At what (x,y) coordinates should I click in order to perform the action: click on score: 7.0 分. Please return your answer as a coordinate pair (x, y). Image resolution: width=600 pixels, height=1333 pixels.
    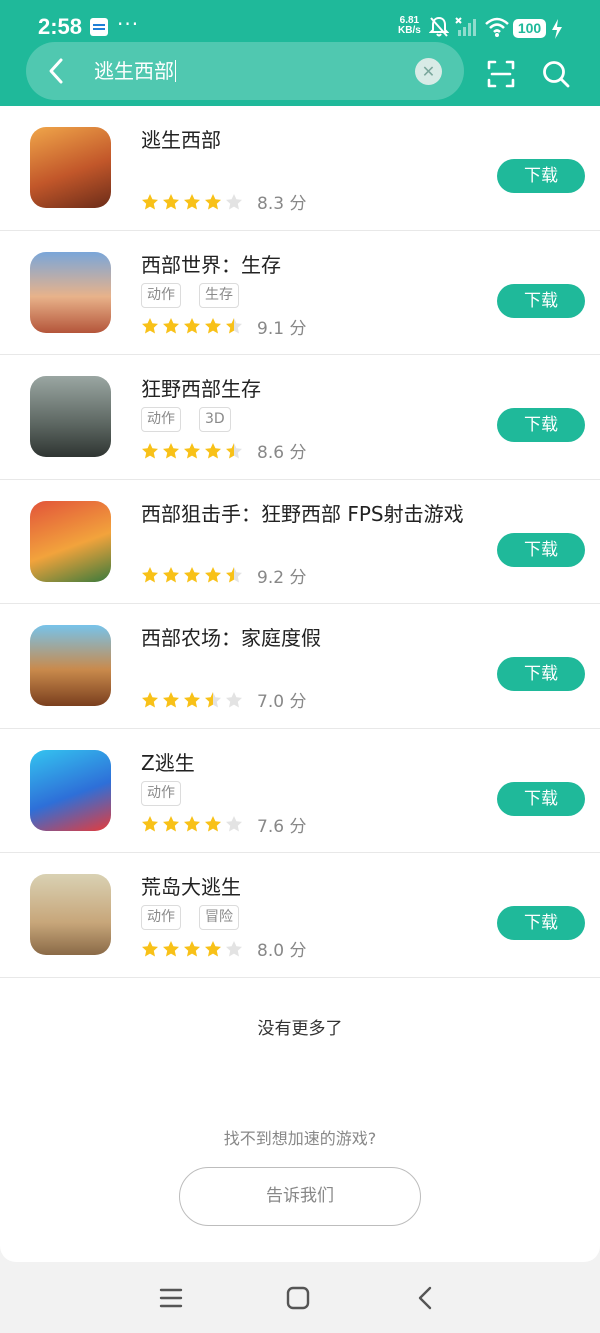
    Looking at the image, I should click on (282, 702).